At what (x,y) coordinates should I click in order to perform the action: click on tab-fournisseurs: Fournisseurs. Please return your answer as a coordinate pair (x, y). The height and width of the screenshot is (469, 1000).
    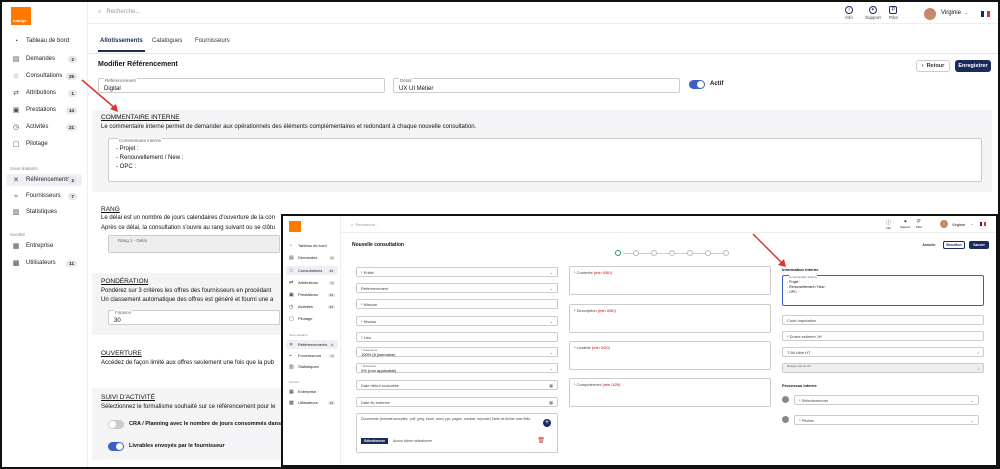
    Looking at the image, I should click on (212, 41).